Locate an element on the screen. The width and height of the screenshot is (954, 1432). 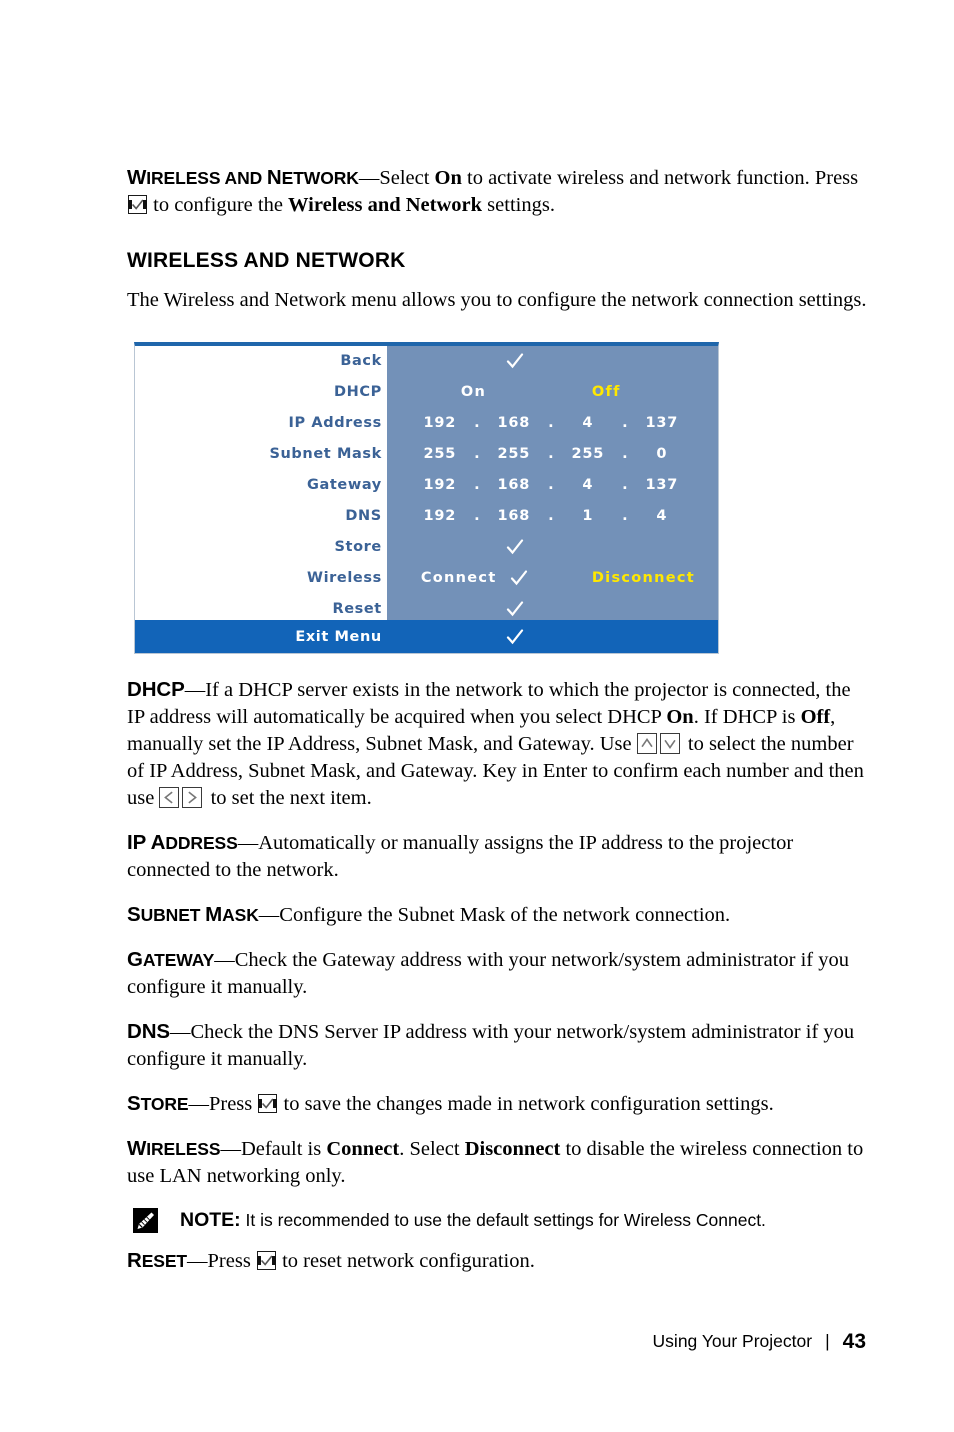
intro-text-3: to configure the is located at coordinates (218, 205).